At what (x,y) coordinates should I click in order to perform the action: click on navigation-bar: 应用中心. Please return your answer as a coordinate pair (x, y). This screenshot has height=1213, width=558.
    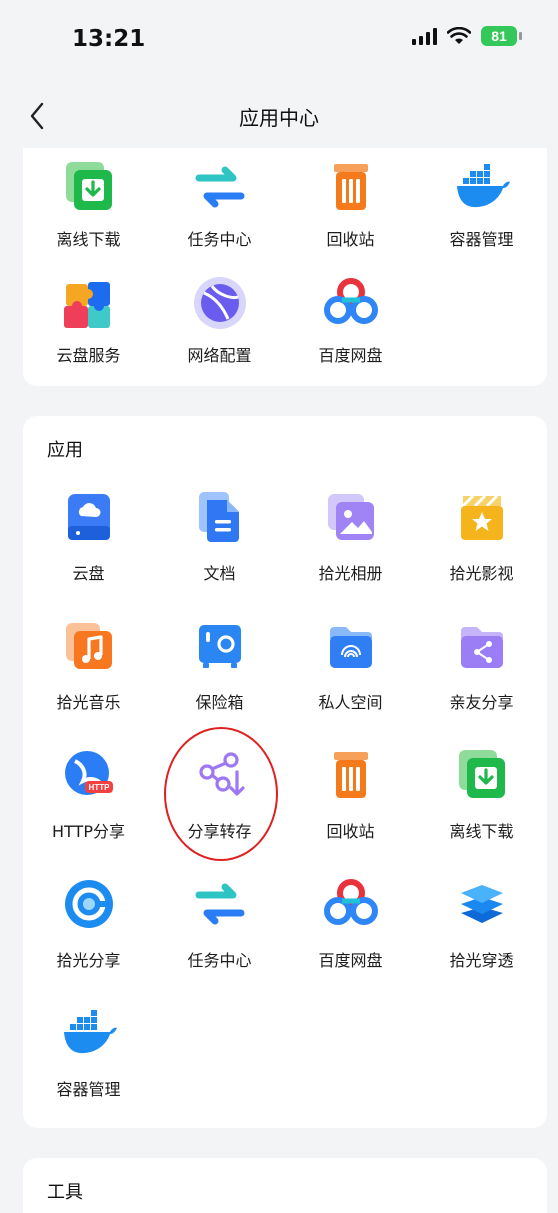
    Looking at the image, I should click on (279, 116).